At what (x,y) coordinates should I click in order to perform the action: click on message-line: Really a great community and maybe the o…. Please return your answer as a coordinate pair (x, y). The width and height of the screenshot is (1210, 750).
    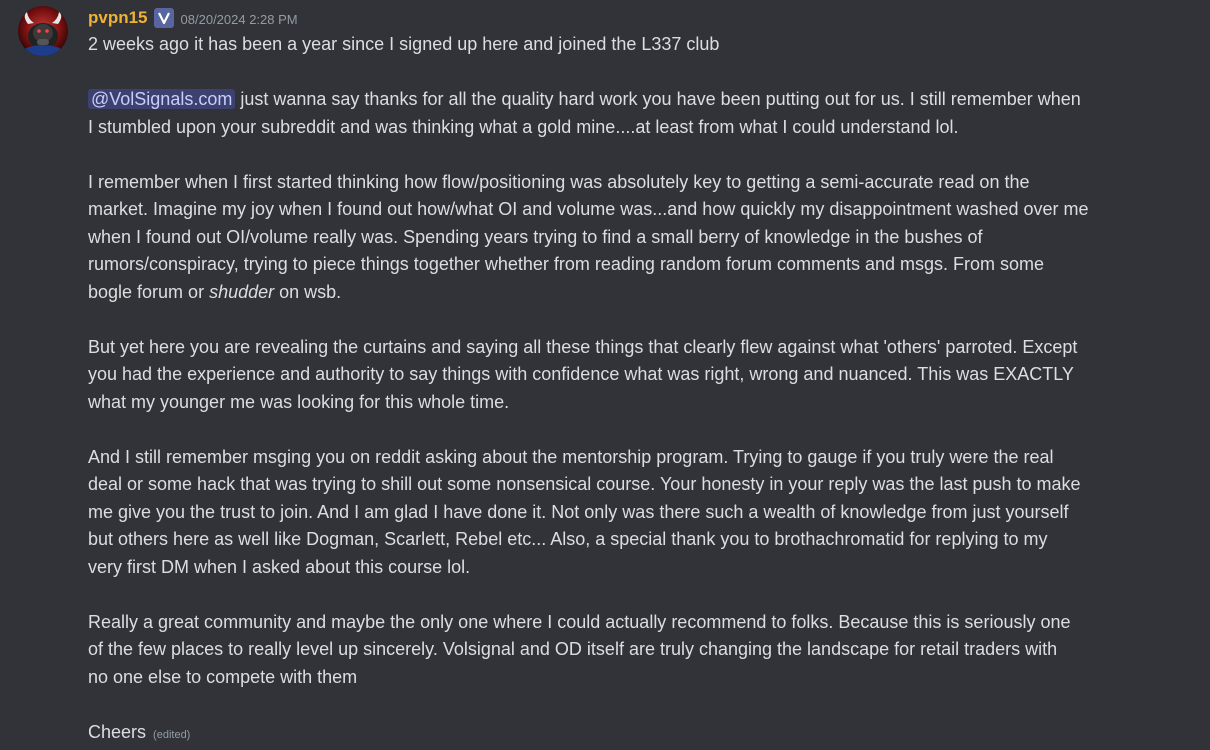
    Looking at the image, I should click on (579, 621).